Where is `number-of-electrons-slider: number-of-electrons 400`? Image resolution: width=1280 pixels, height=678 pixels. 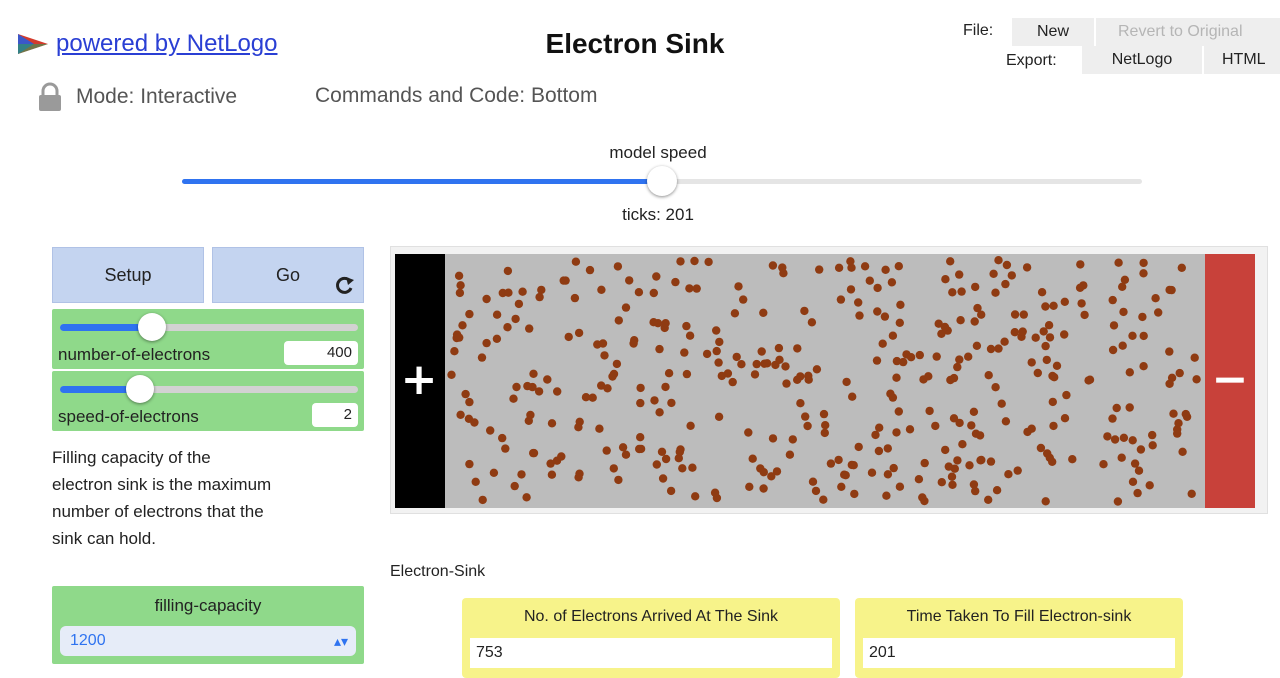 number-of-electrons-slider: number-of-electrons 400 is located at coordinates (208, 339).